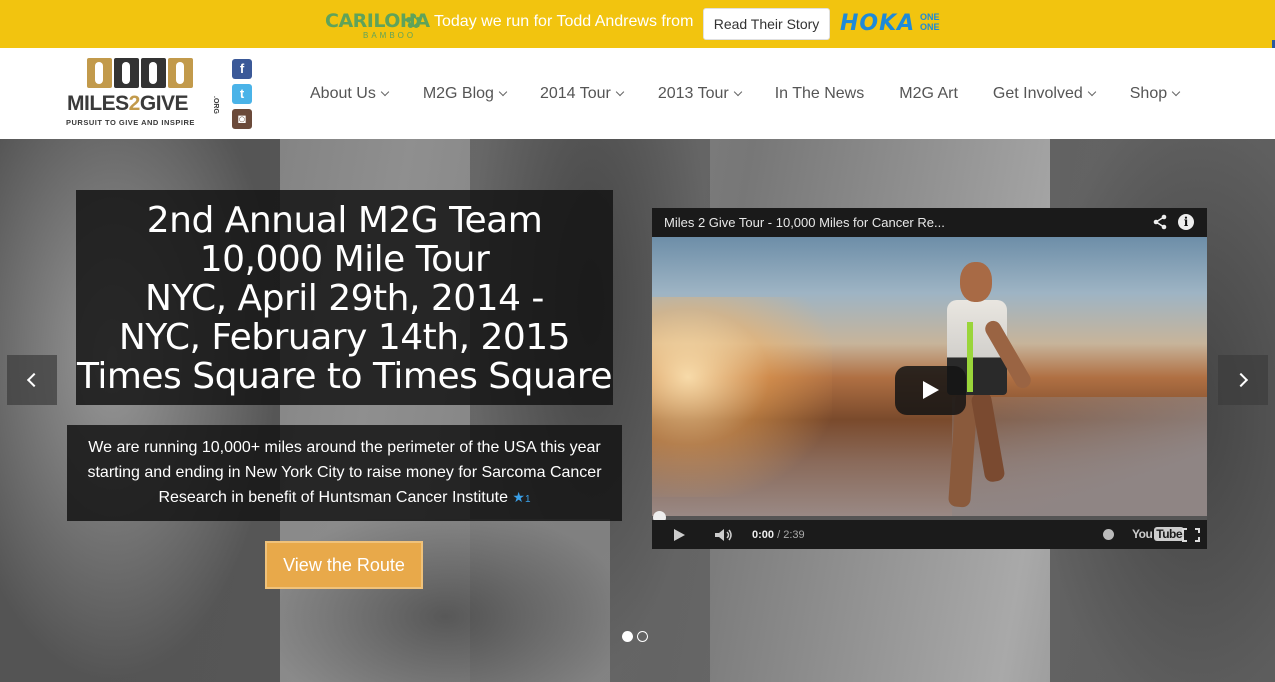 This screenshot has height=682, width=1275. What do you see at coordinates (1155, 94) in the screenshot?
I see `nav-shop: Shop` at bounding box center [1155, 94].